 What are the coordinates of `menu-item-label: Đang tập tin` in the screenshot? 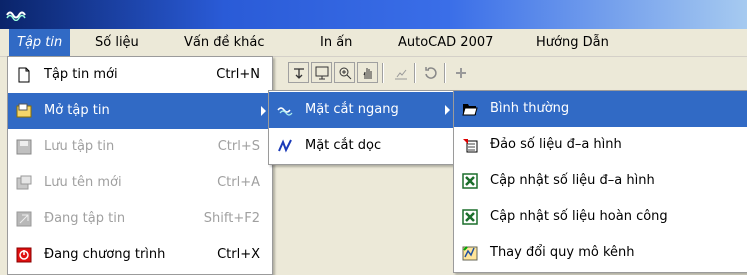 It's located at (85, 218).